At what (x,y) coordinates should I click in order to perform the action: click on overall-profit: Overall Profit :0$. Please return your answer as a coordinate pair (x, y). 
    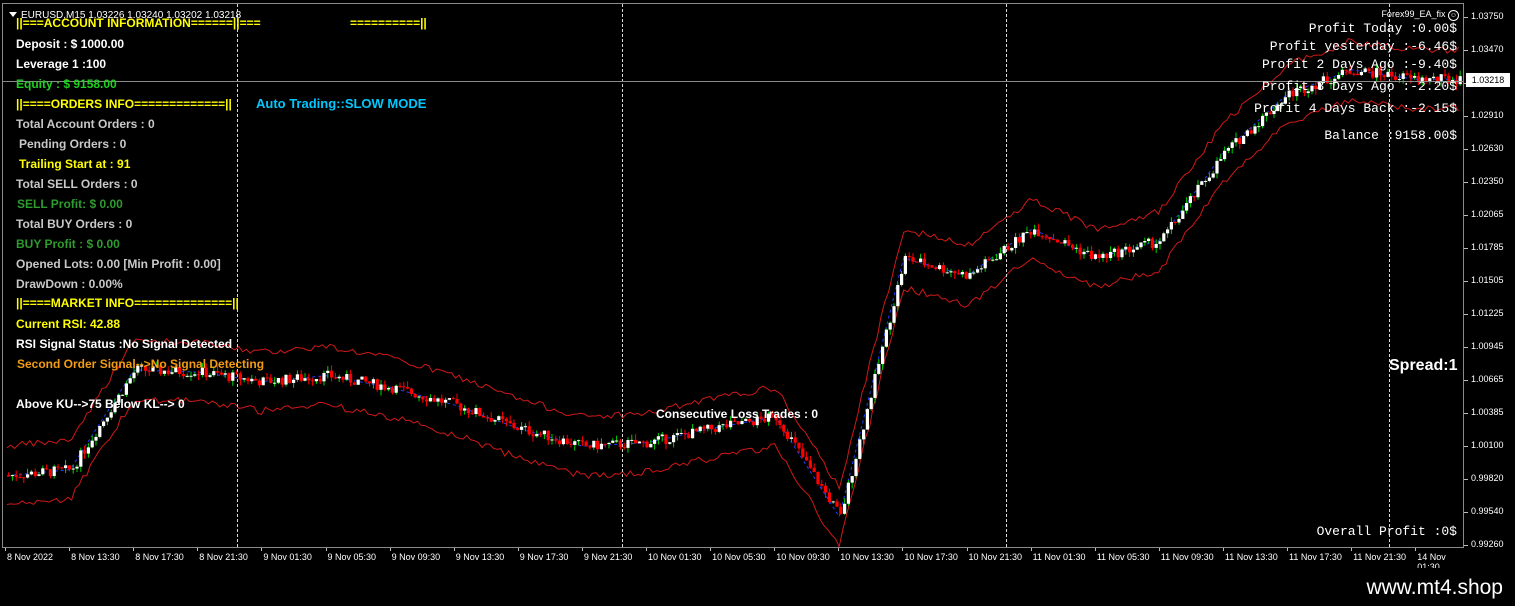
    Looking at the image, I should click on (1386, 531).